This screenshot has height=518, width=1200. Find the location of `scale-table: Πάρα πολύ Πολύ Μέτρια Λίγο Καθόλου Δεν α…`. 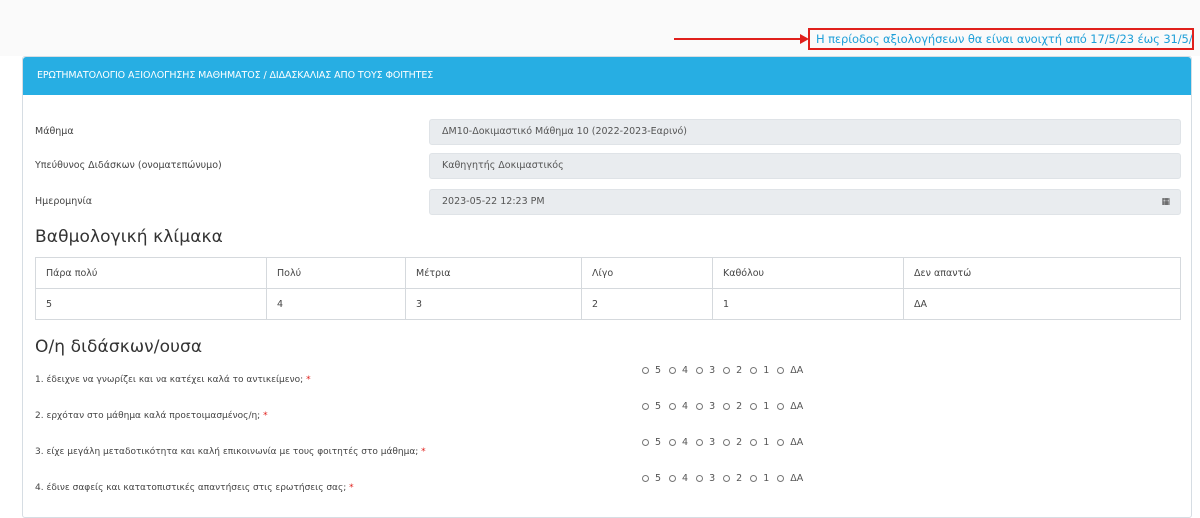

scale-table: Πάρα πολύ Πολύ Μέτρια Λίγο Καθόλου Δεν α… is located at coordinates (608, 288).